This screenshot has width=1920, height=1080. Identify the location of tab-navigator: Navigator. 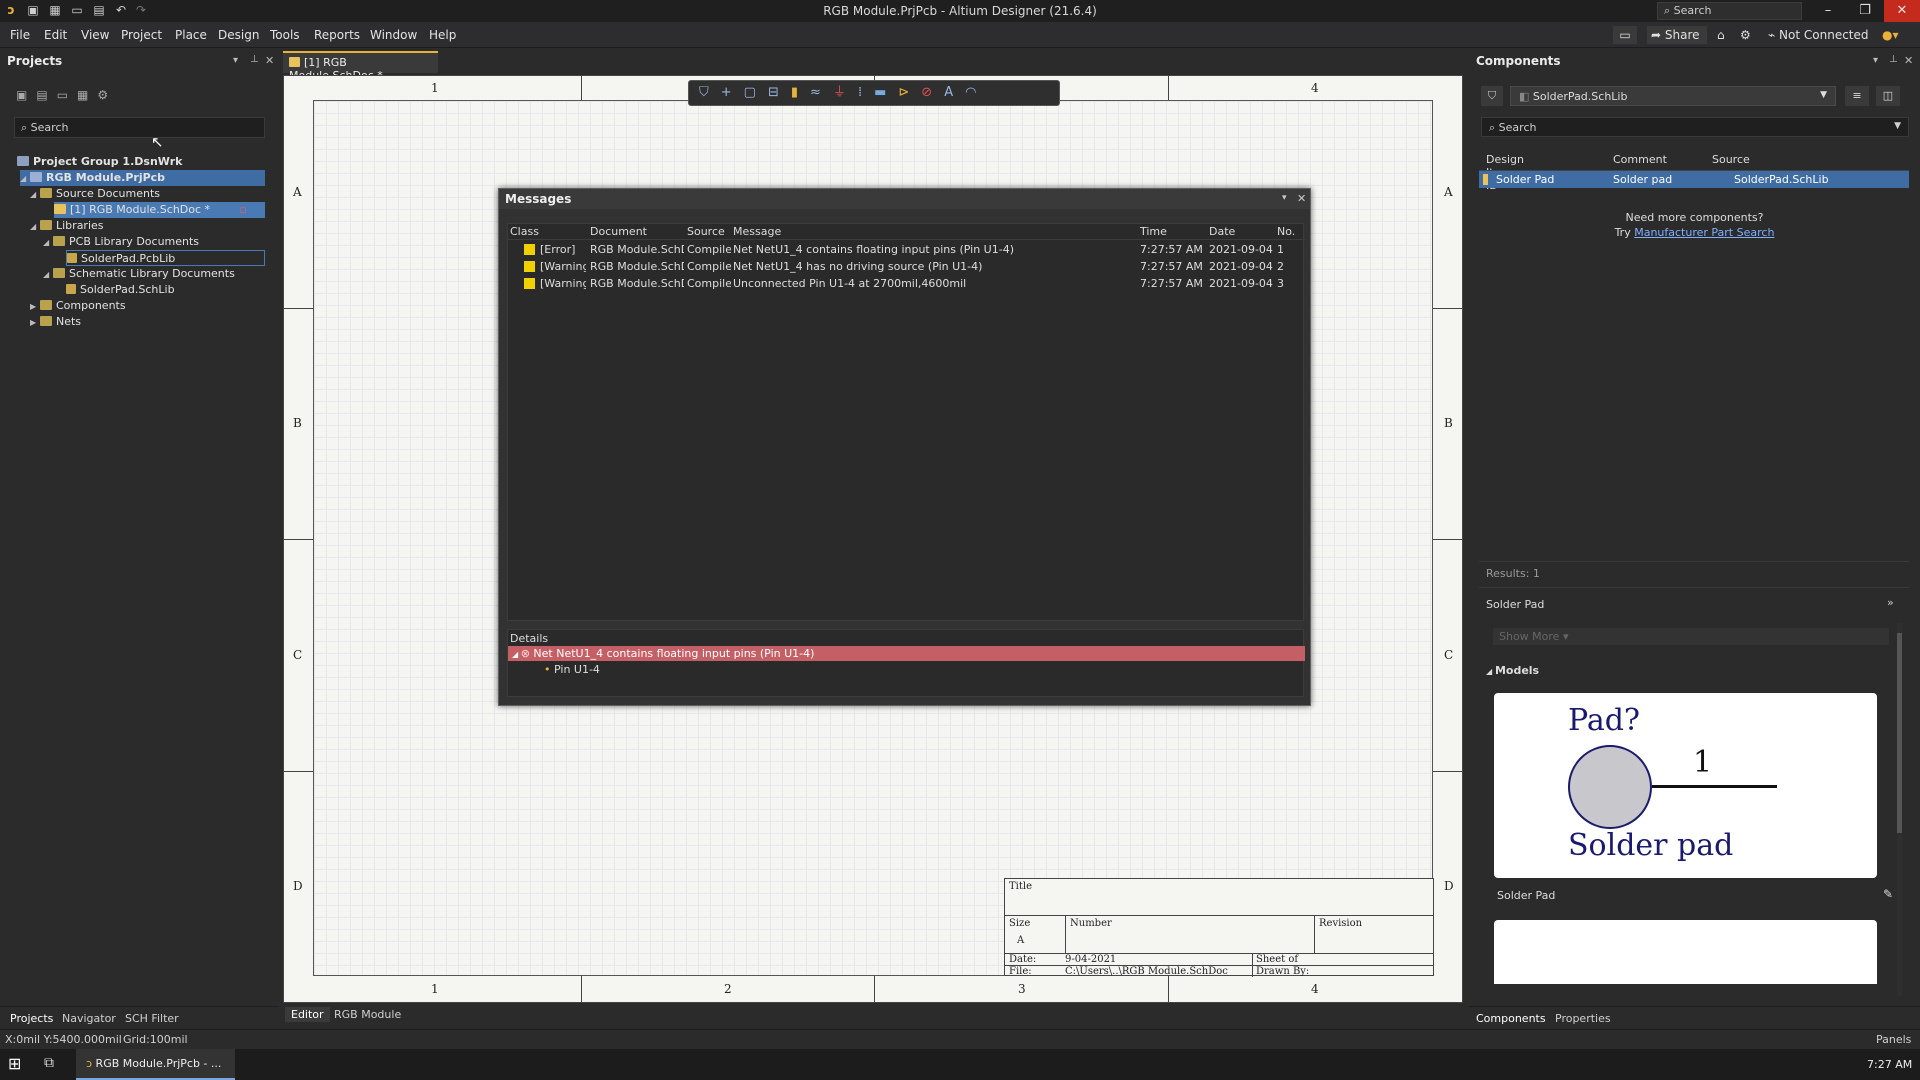
(89, 1018).